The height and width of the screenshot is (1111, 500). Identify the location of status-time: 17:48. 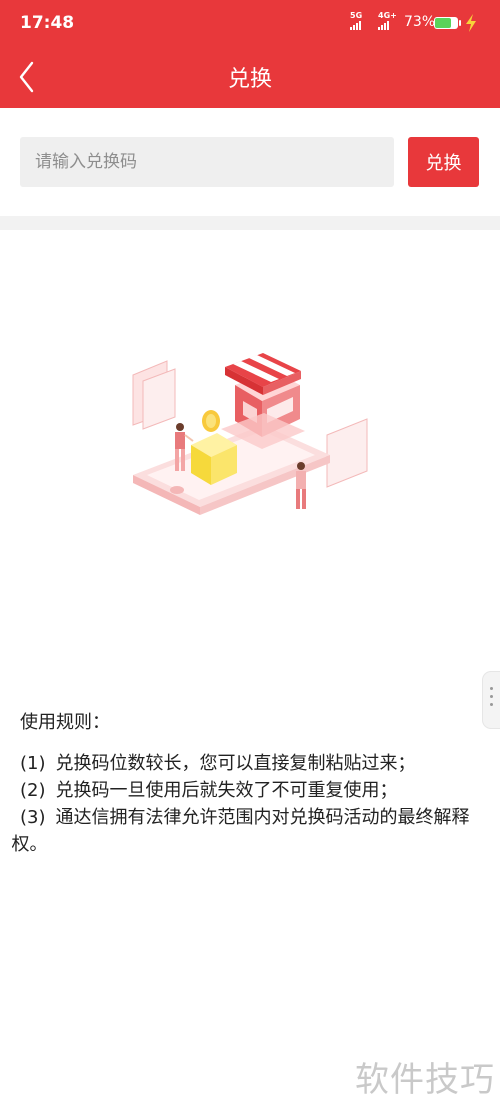
(47, 23).